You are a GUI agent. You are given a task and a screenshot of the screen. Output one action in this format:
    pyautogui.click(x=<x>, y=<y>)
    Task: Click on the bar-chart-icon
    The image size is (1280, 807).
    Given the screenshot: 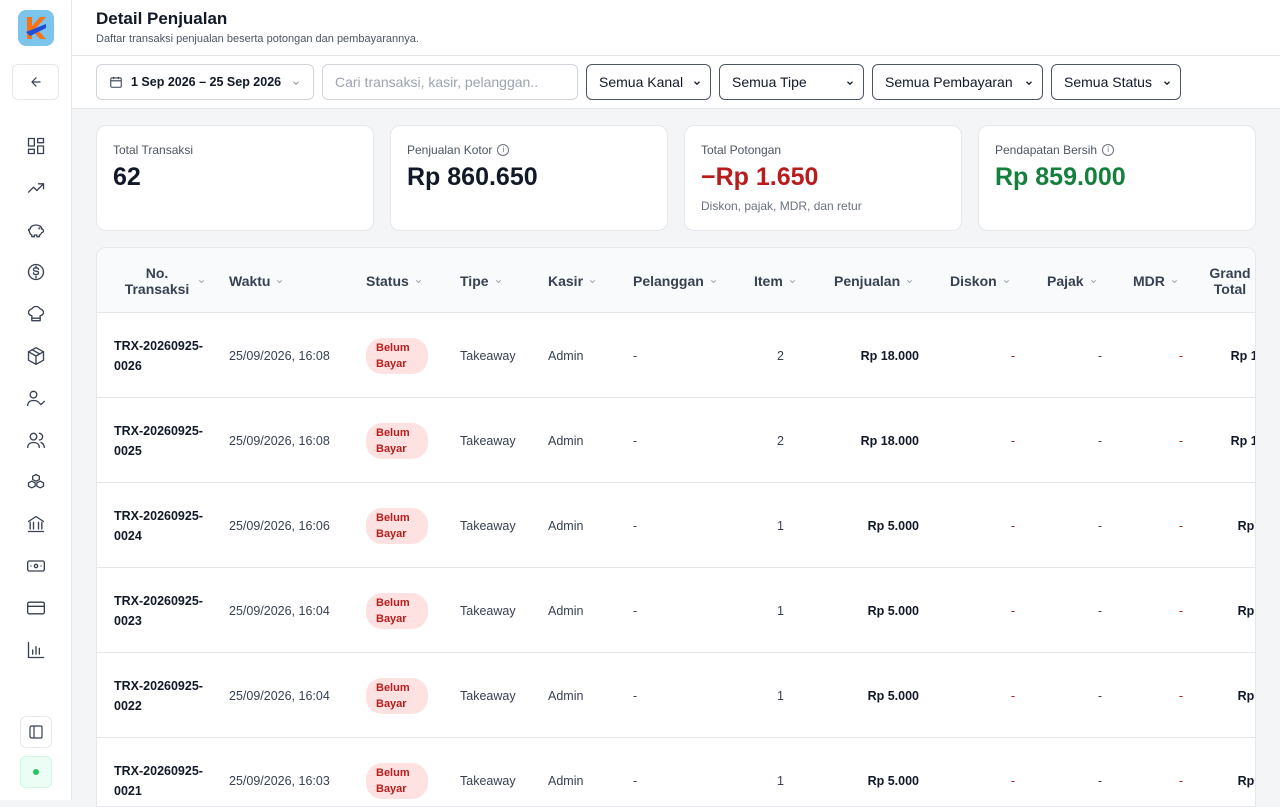 What is the action you would take?
    pyautogui.click(x=36, y=650)
    